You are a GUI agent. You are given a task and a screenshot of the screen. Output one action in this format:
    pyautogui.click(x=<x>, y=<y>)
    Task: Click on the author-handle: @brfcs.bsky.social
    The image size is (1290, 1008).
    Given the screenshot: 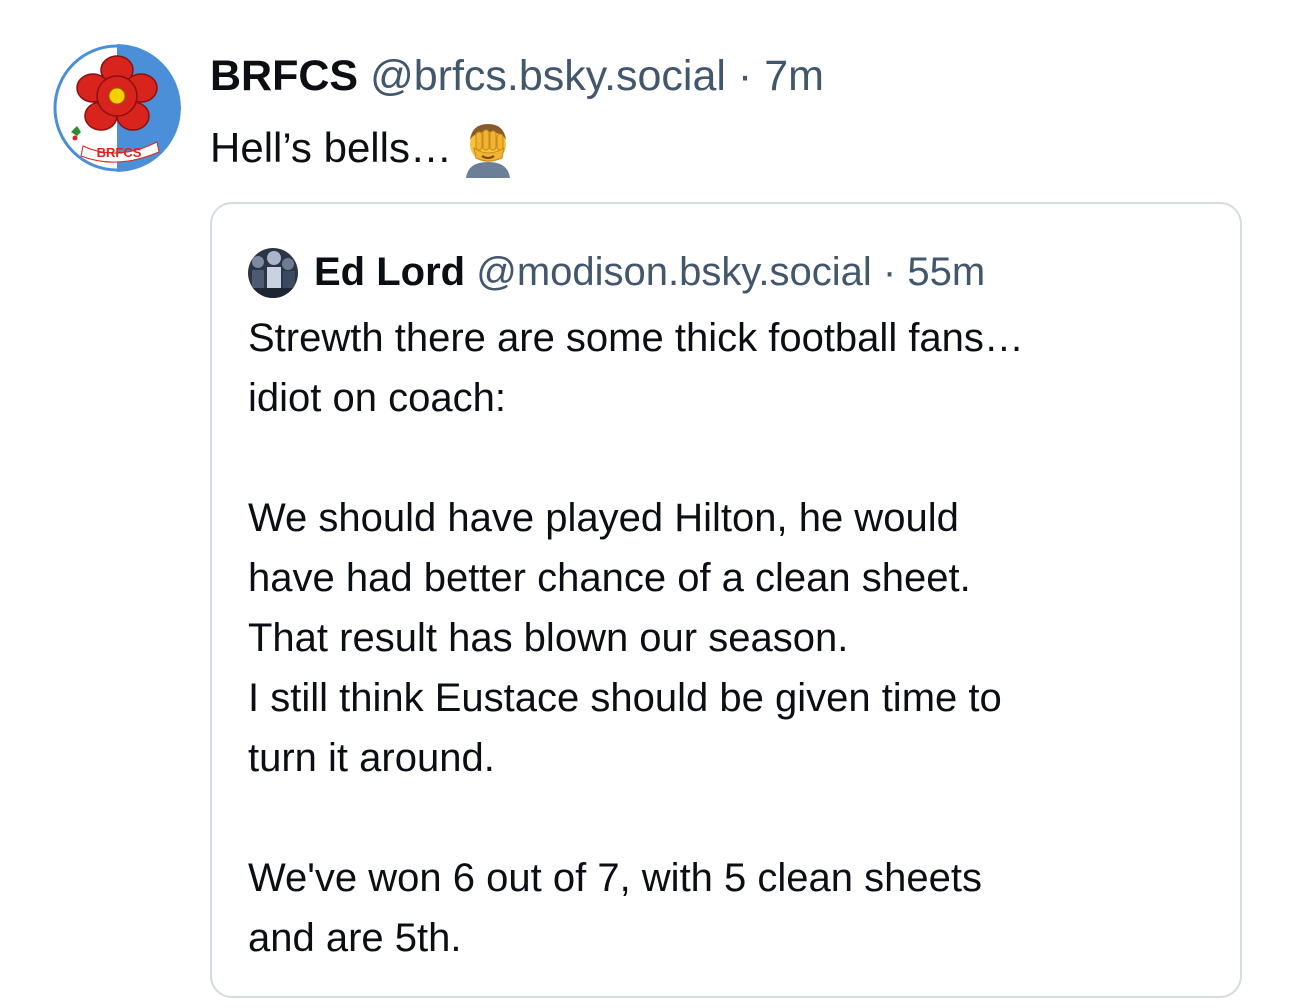 What is the action you would take?
    pyautogui.click(x=548, y=76)
    